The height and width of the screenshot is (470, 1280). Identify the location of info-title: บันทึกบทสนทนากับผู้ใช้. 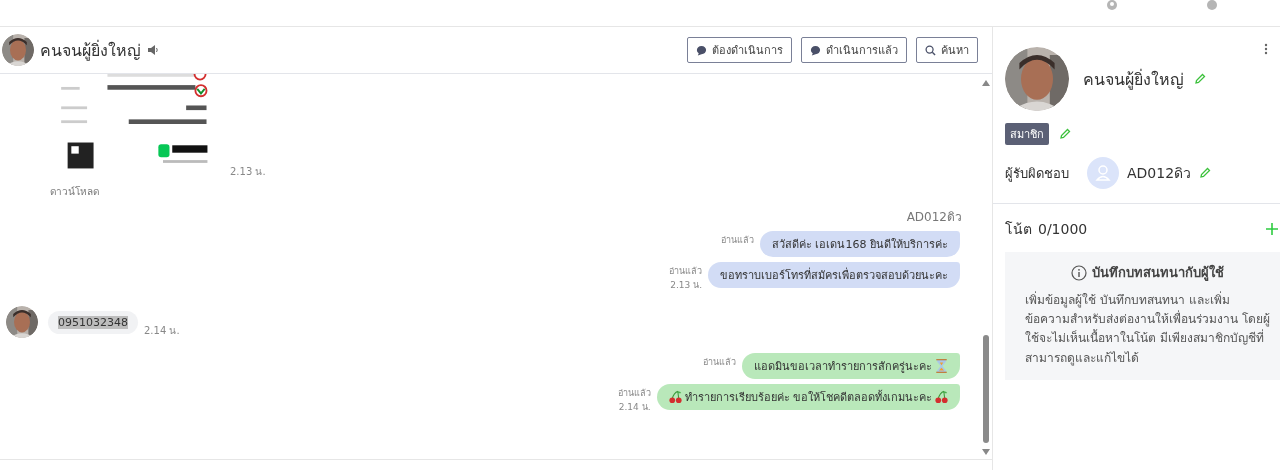
(1158, 273).